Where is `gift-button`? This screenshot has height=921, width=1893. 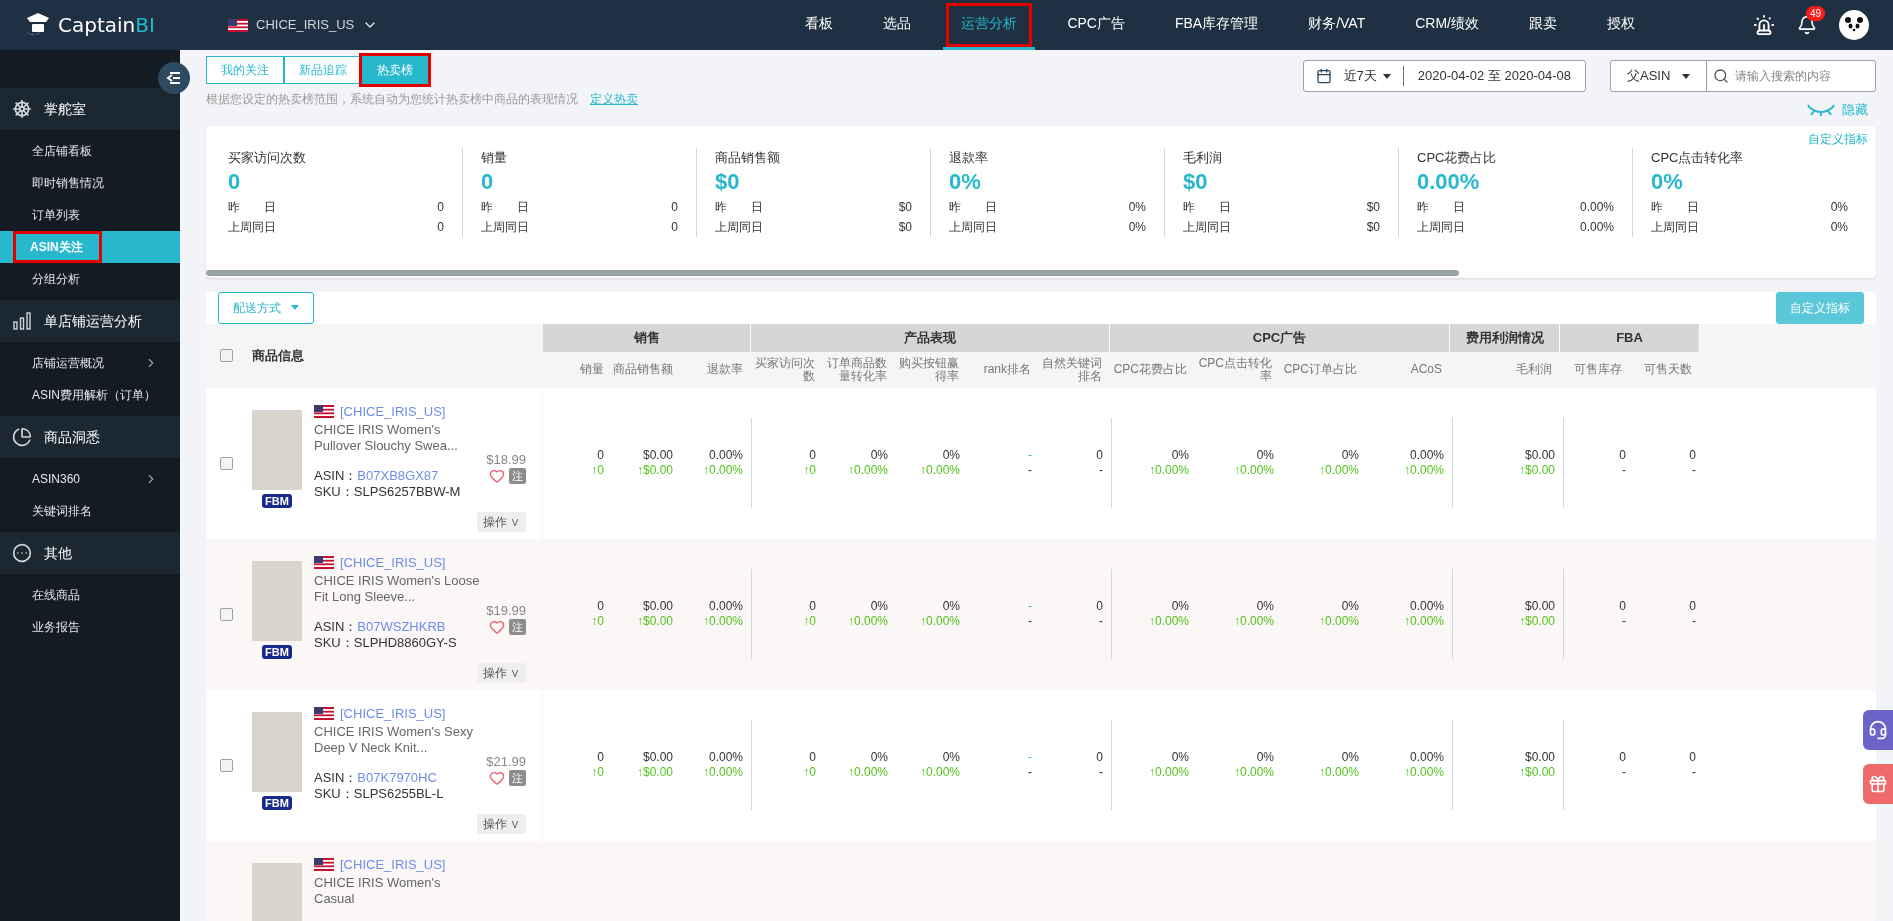
gift-button is located at coordinates (1878, 784).